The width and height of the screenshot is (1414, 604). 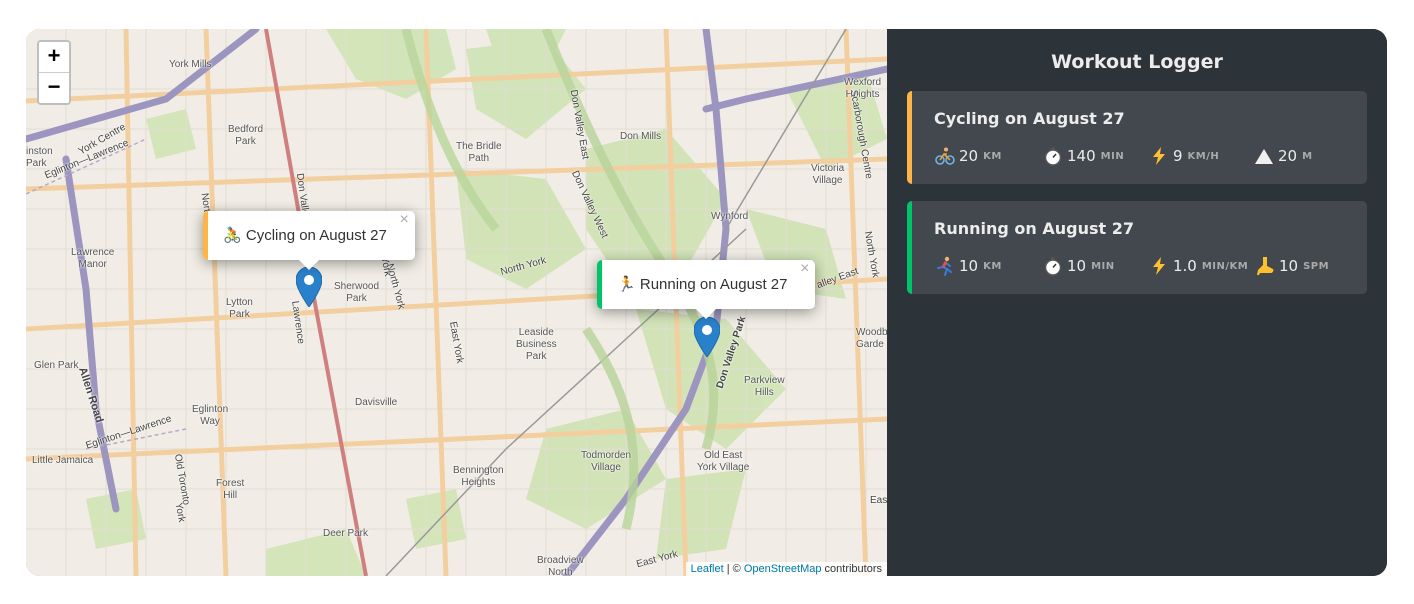 What do you see at coordinates (376, 402) in the screenshot?
I see `label-davisville: Davisville` at bounding box center [376, 402].